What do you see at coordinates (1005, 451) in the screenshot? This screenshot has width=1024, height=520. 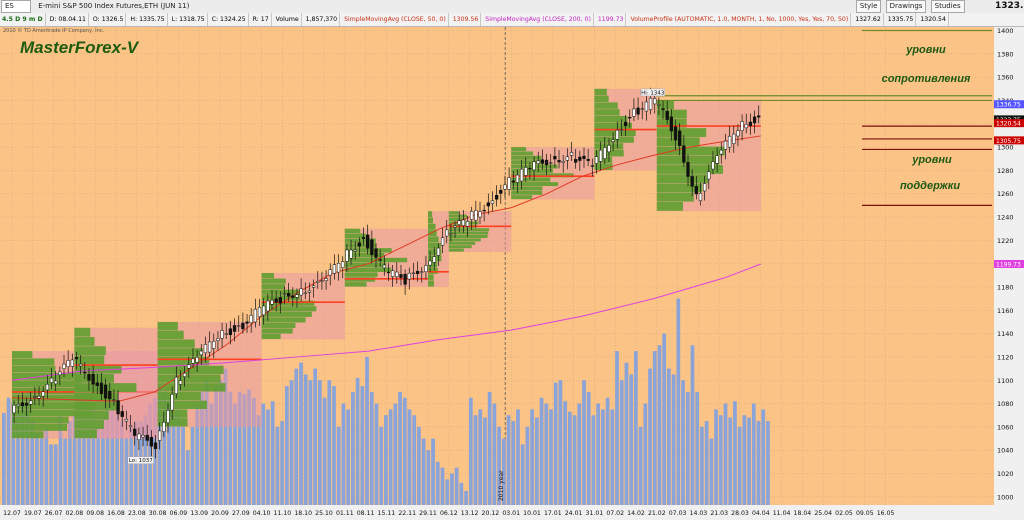 I see `price-tick-label: 1040` at bounding box center [1005, 451].